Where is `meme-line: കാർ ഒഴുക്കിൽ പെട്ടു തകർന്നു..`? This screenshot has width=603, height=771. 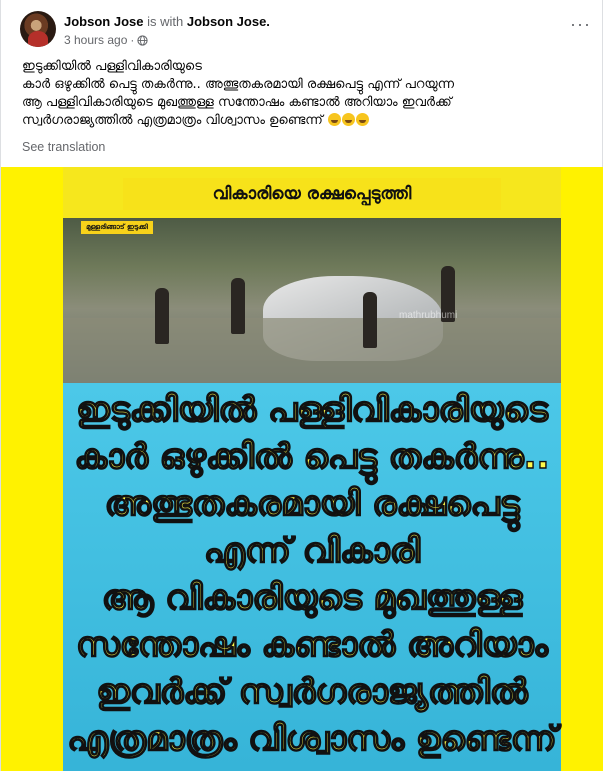 meme-line: കാർ ഒഴുക്കിൽ പെട്ടു തകർന്നു.. is located at coordinates (312, 456).